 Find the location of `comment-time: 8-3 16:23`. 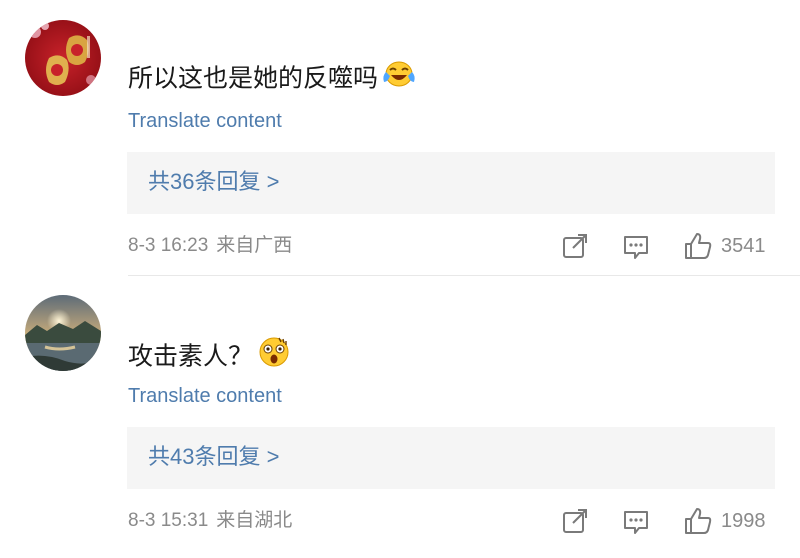

comment-time: 8-3 16:23 is located at coordinates (168, 245).